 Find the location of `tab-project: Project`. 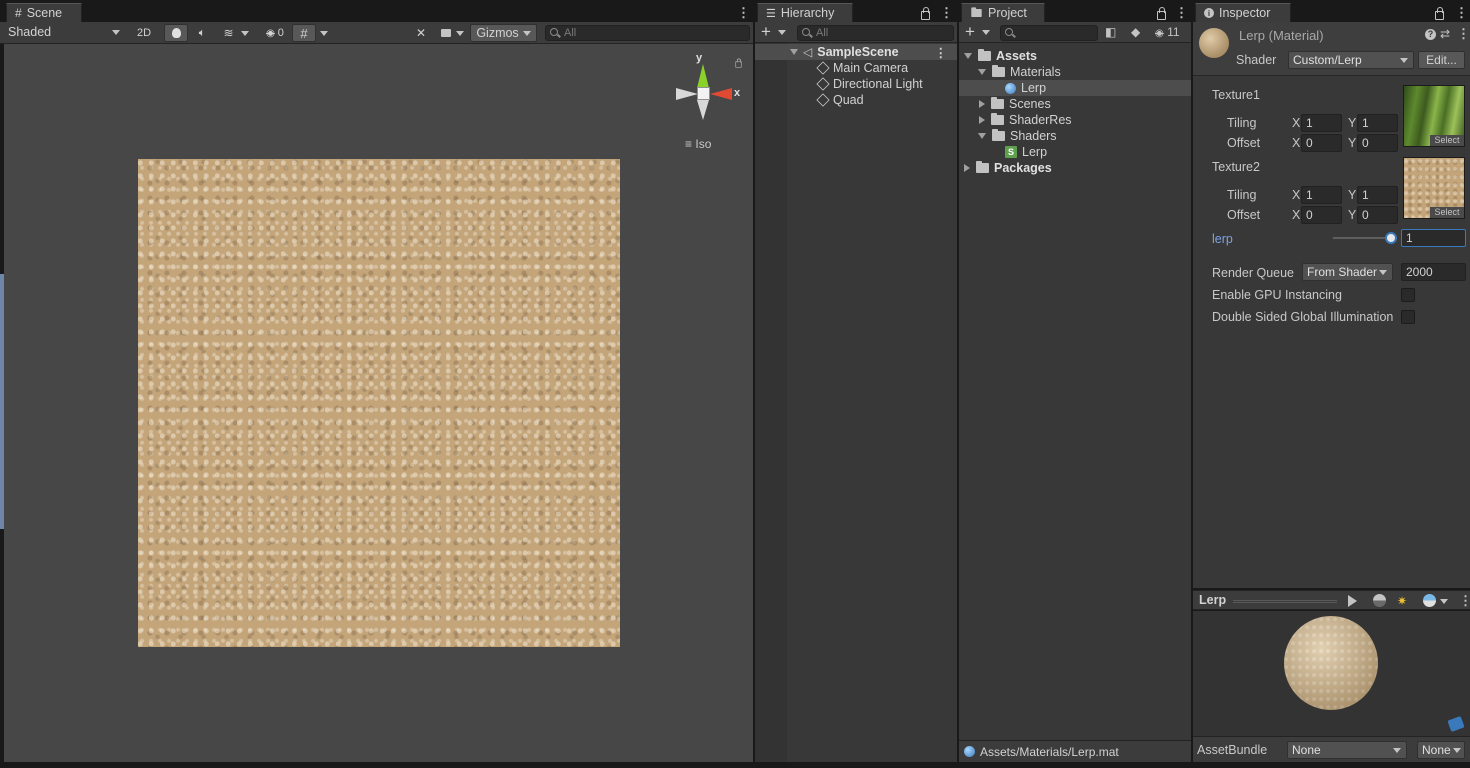

tab-project: Project is located at coordinates (1003, 12).